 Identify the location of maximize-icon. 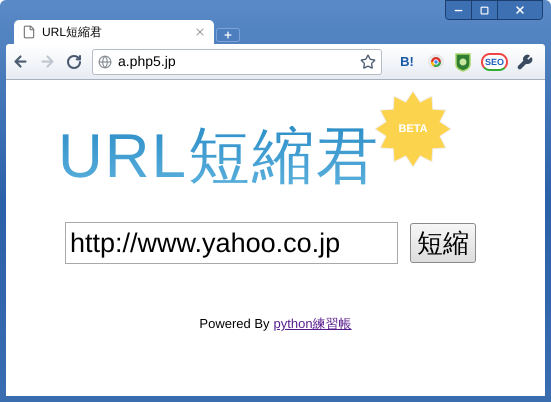
(484, 10).